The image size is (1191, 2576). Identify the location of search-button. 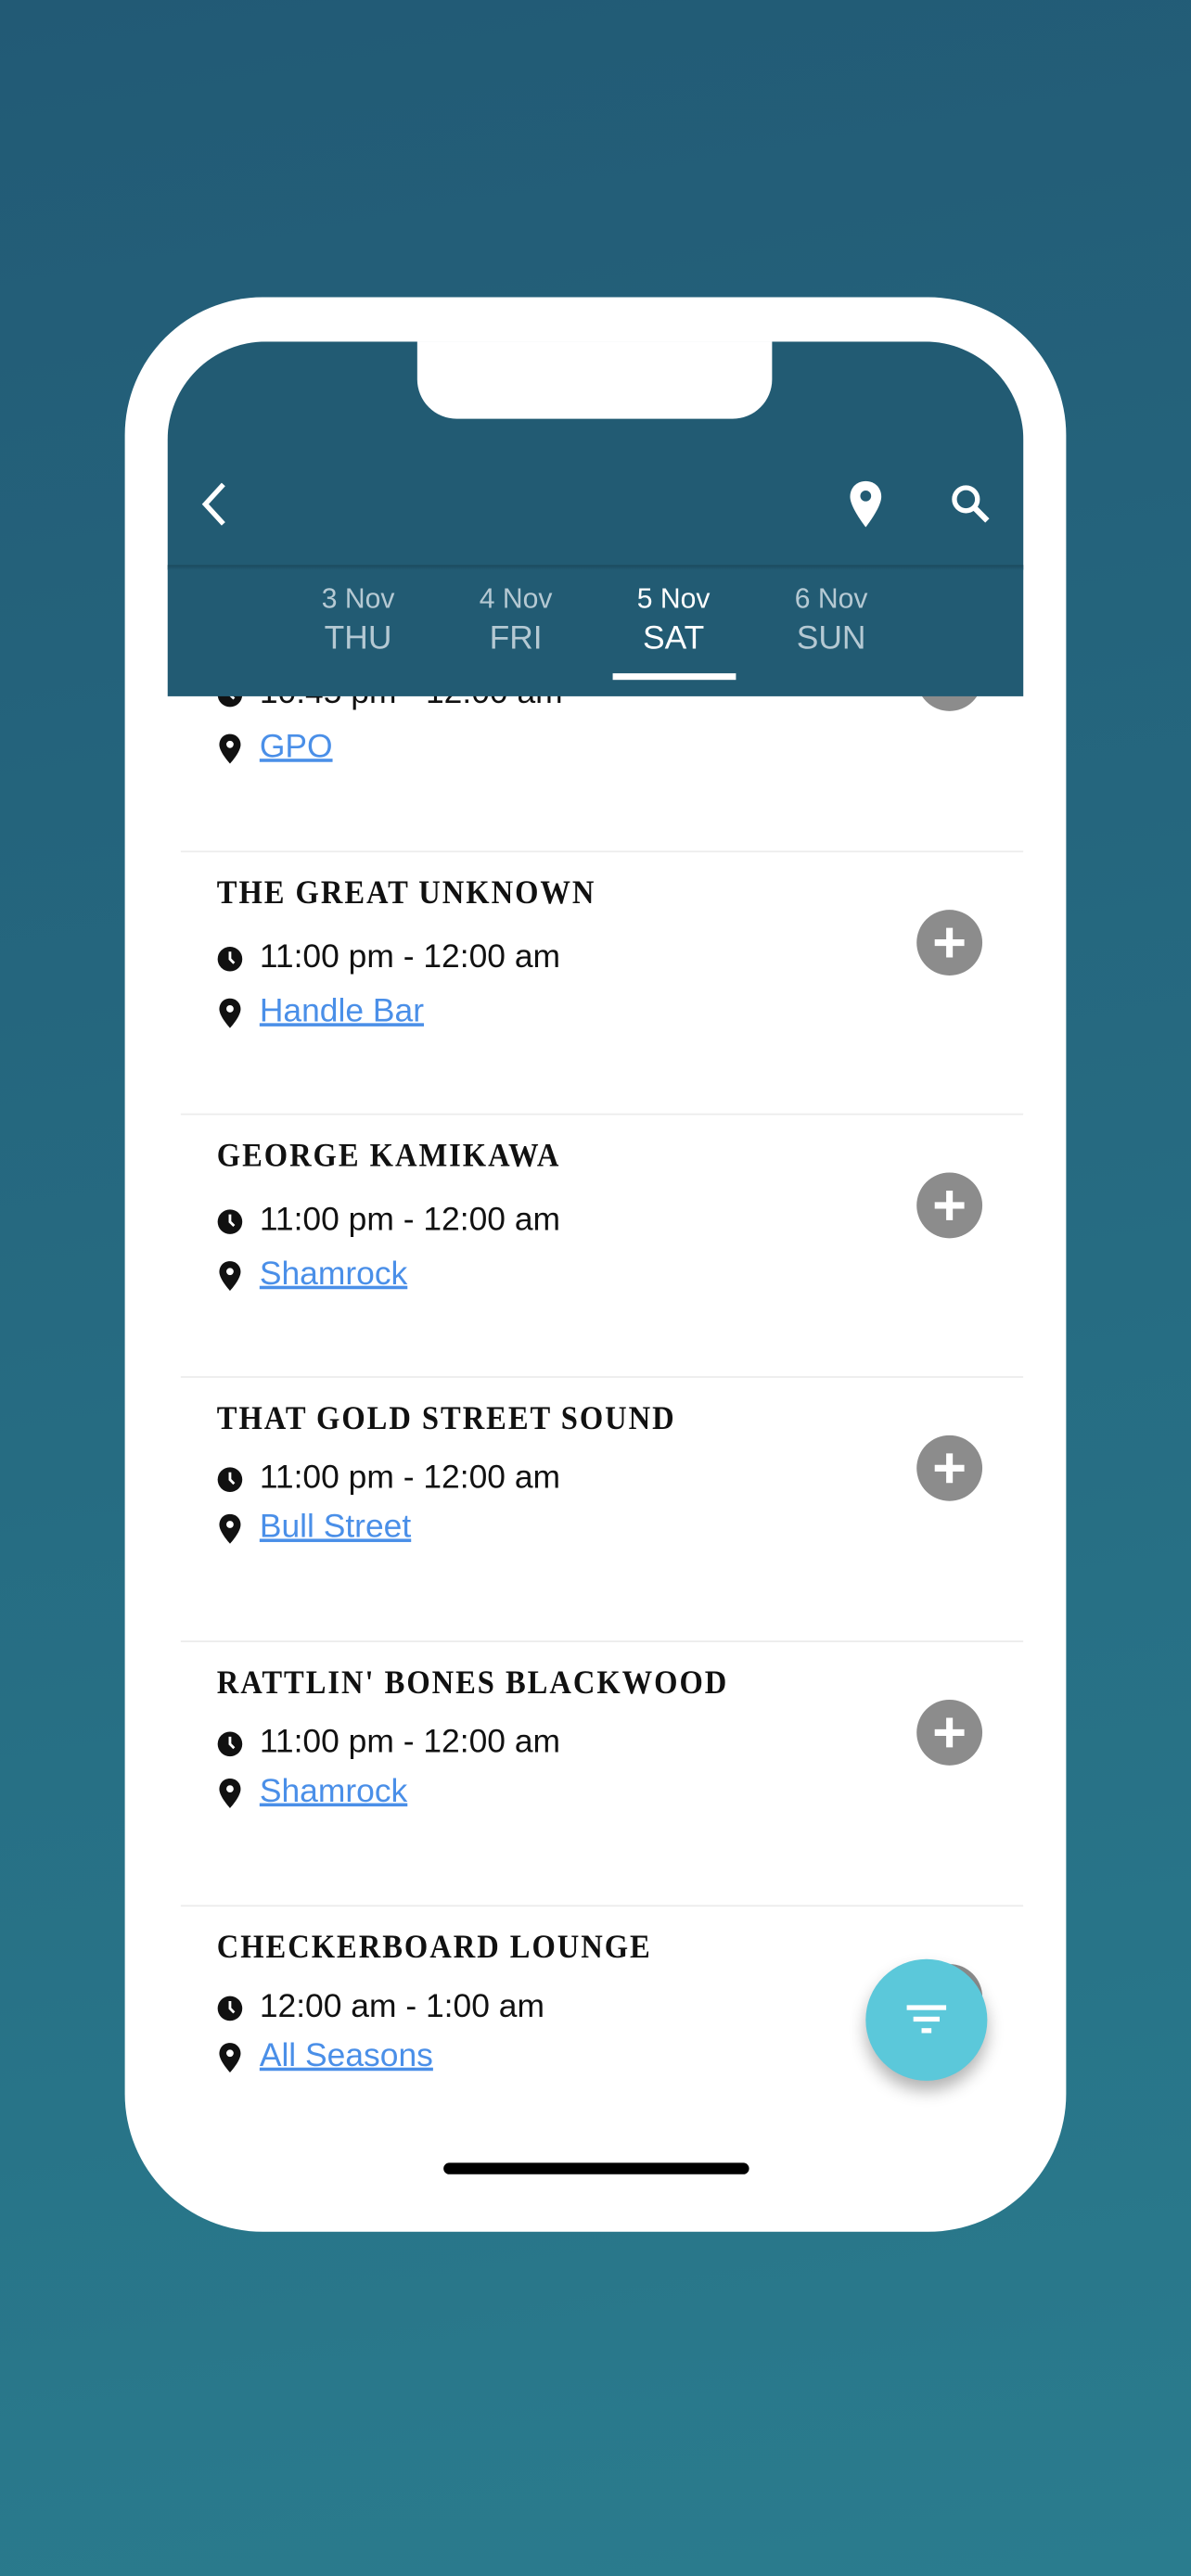
(971, 509).